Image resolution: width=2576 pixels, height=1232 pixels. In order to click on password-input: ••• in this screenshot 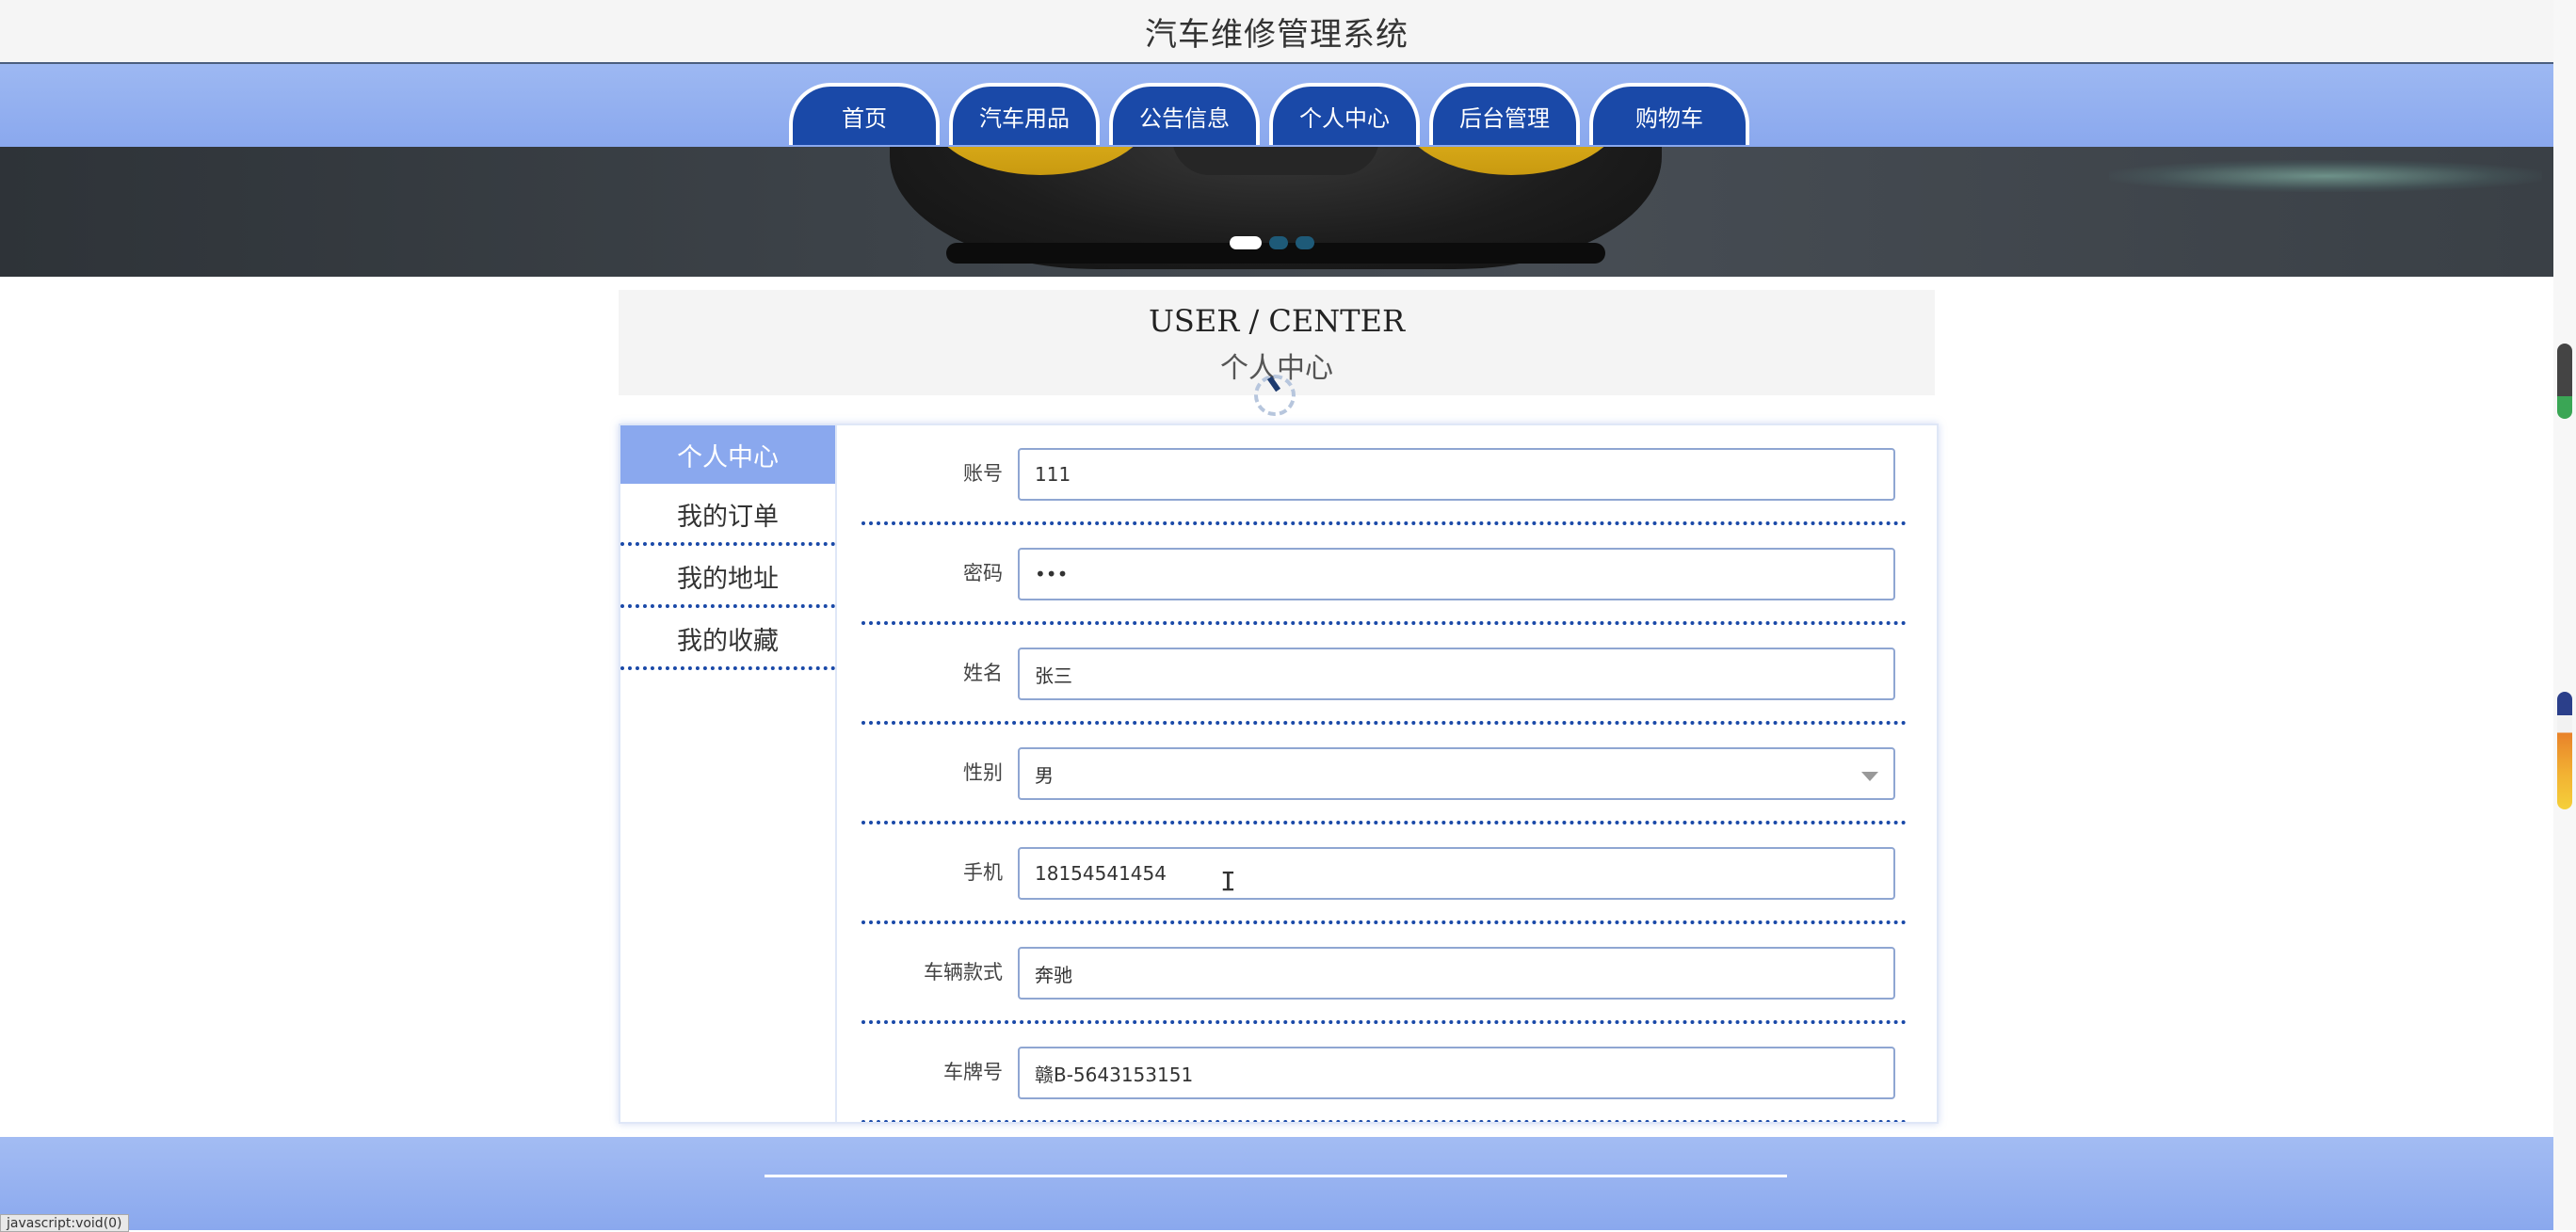, I will do `click(1456, 574)`.